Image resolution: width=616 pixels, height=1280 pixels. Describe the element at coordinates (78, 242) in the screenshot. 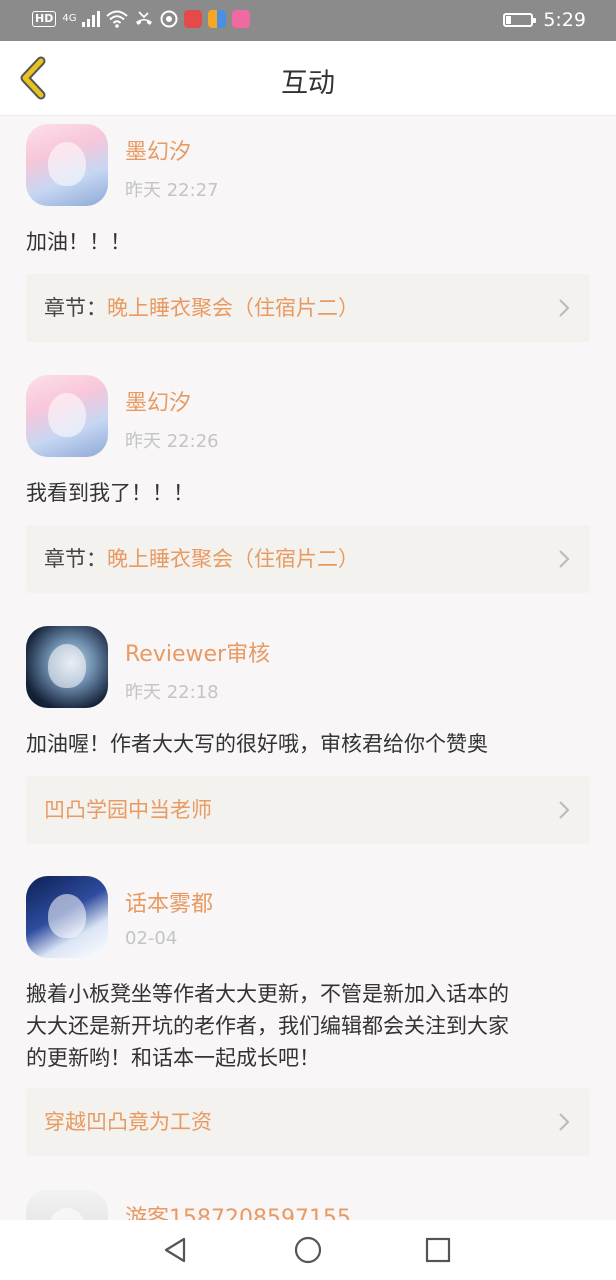

I see `comment-text: 加油！！！` at that location.